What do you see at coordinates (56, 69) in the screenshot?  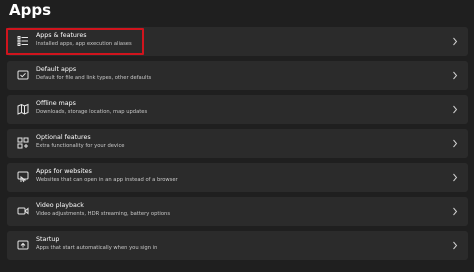 I see `settings-item-title: Default apps` at bounding box center [56, 69].